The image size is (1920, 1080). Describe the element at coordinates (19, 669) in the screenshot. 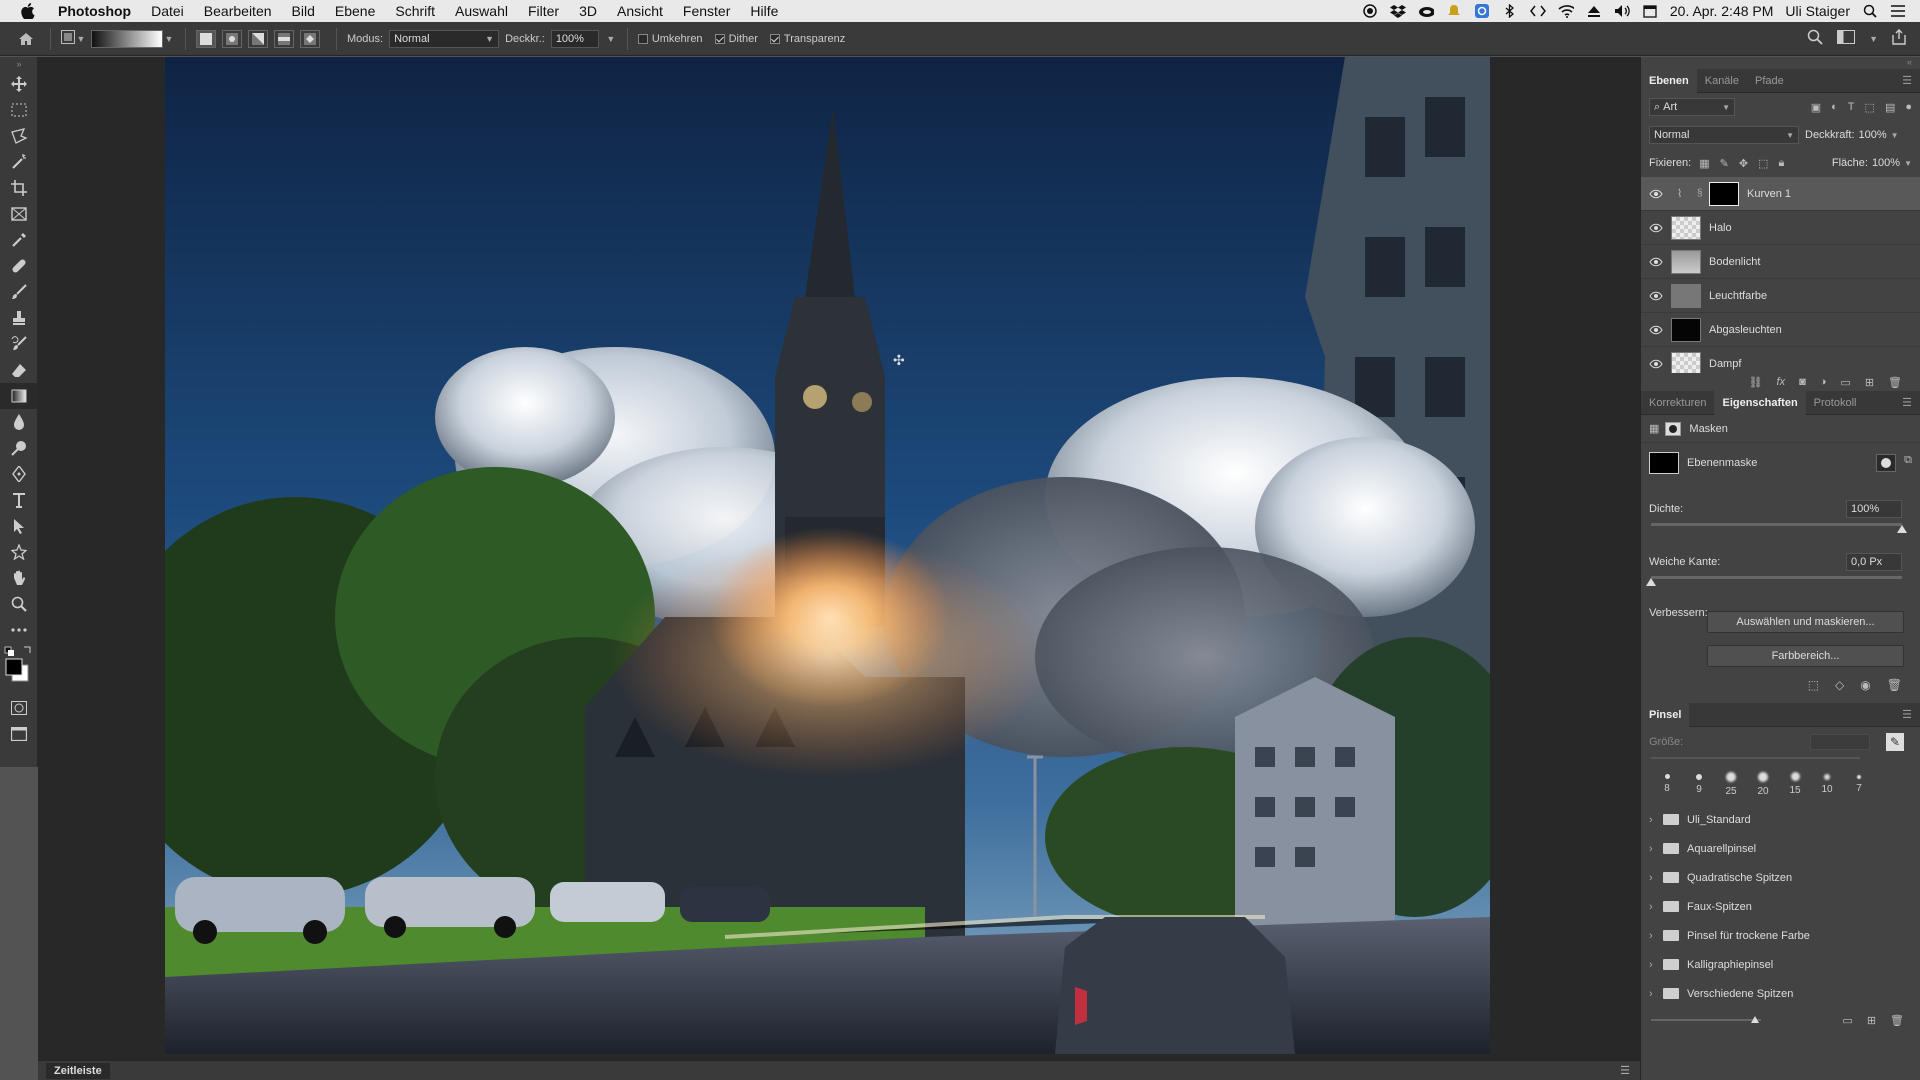

I see `swap-colors-icon` at that location.